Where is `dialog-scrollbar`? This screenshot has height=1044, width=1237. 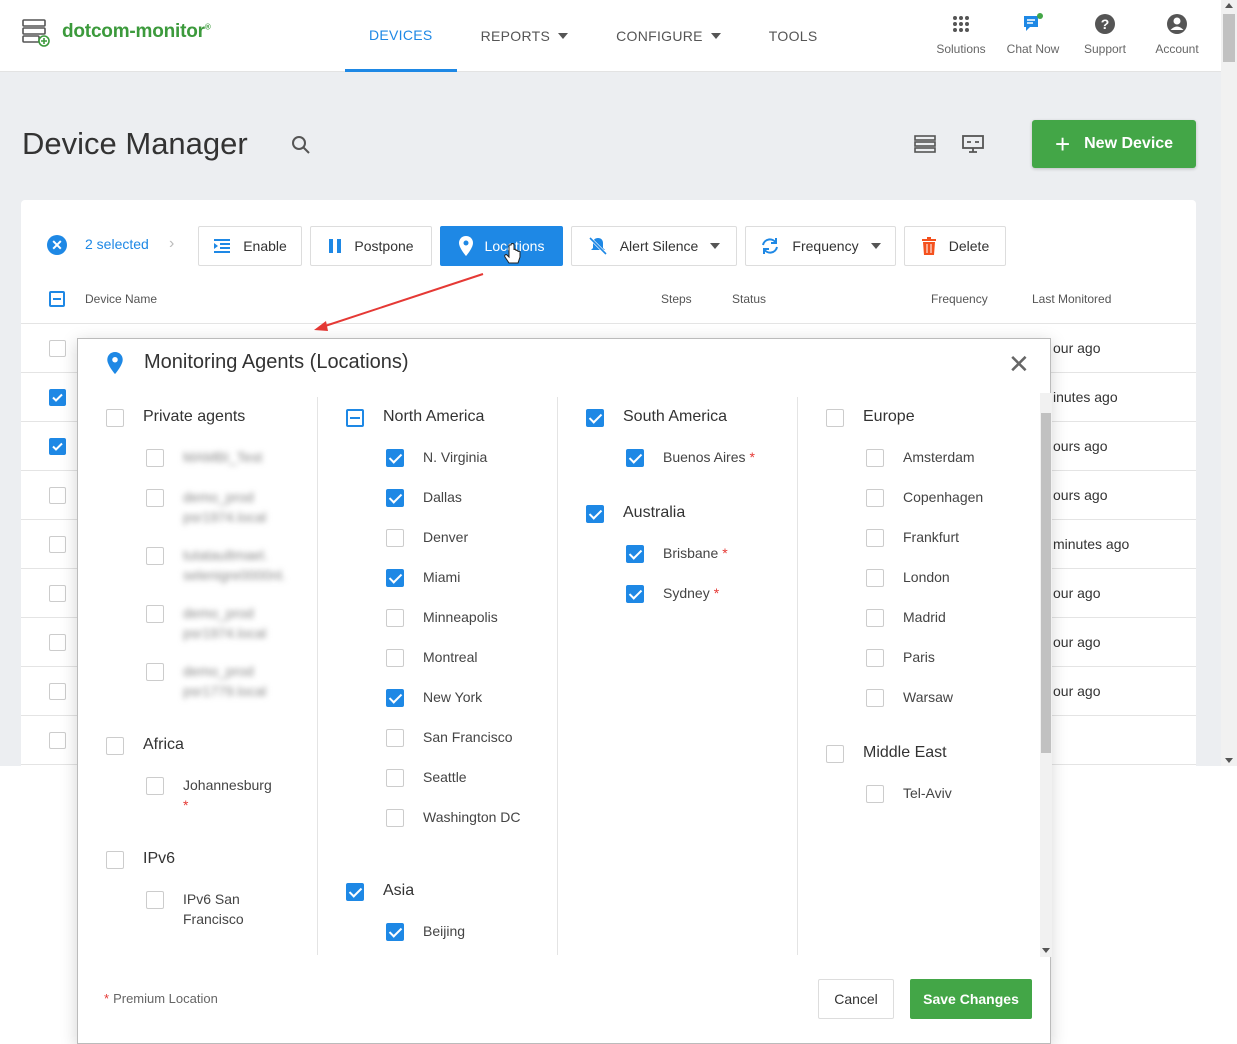
dialog-scrollbar is located at coordinates (1046, 675).